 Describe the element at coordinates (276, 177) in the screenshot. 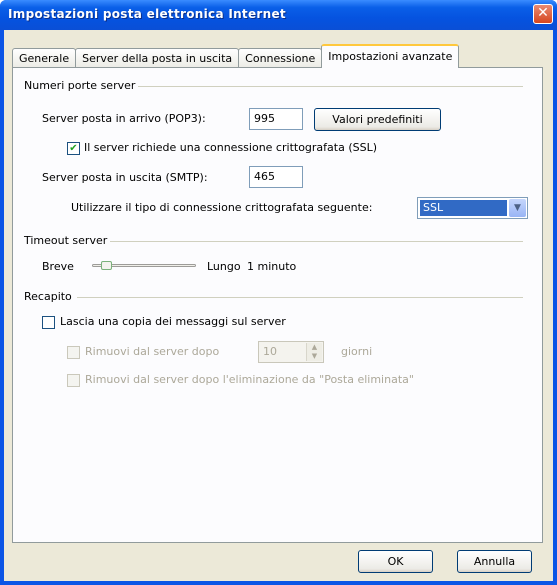

I see `outgoing-port-input: 465` at that location.